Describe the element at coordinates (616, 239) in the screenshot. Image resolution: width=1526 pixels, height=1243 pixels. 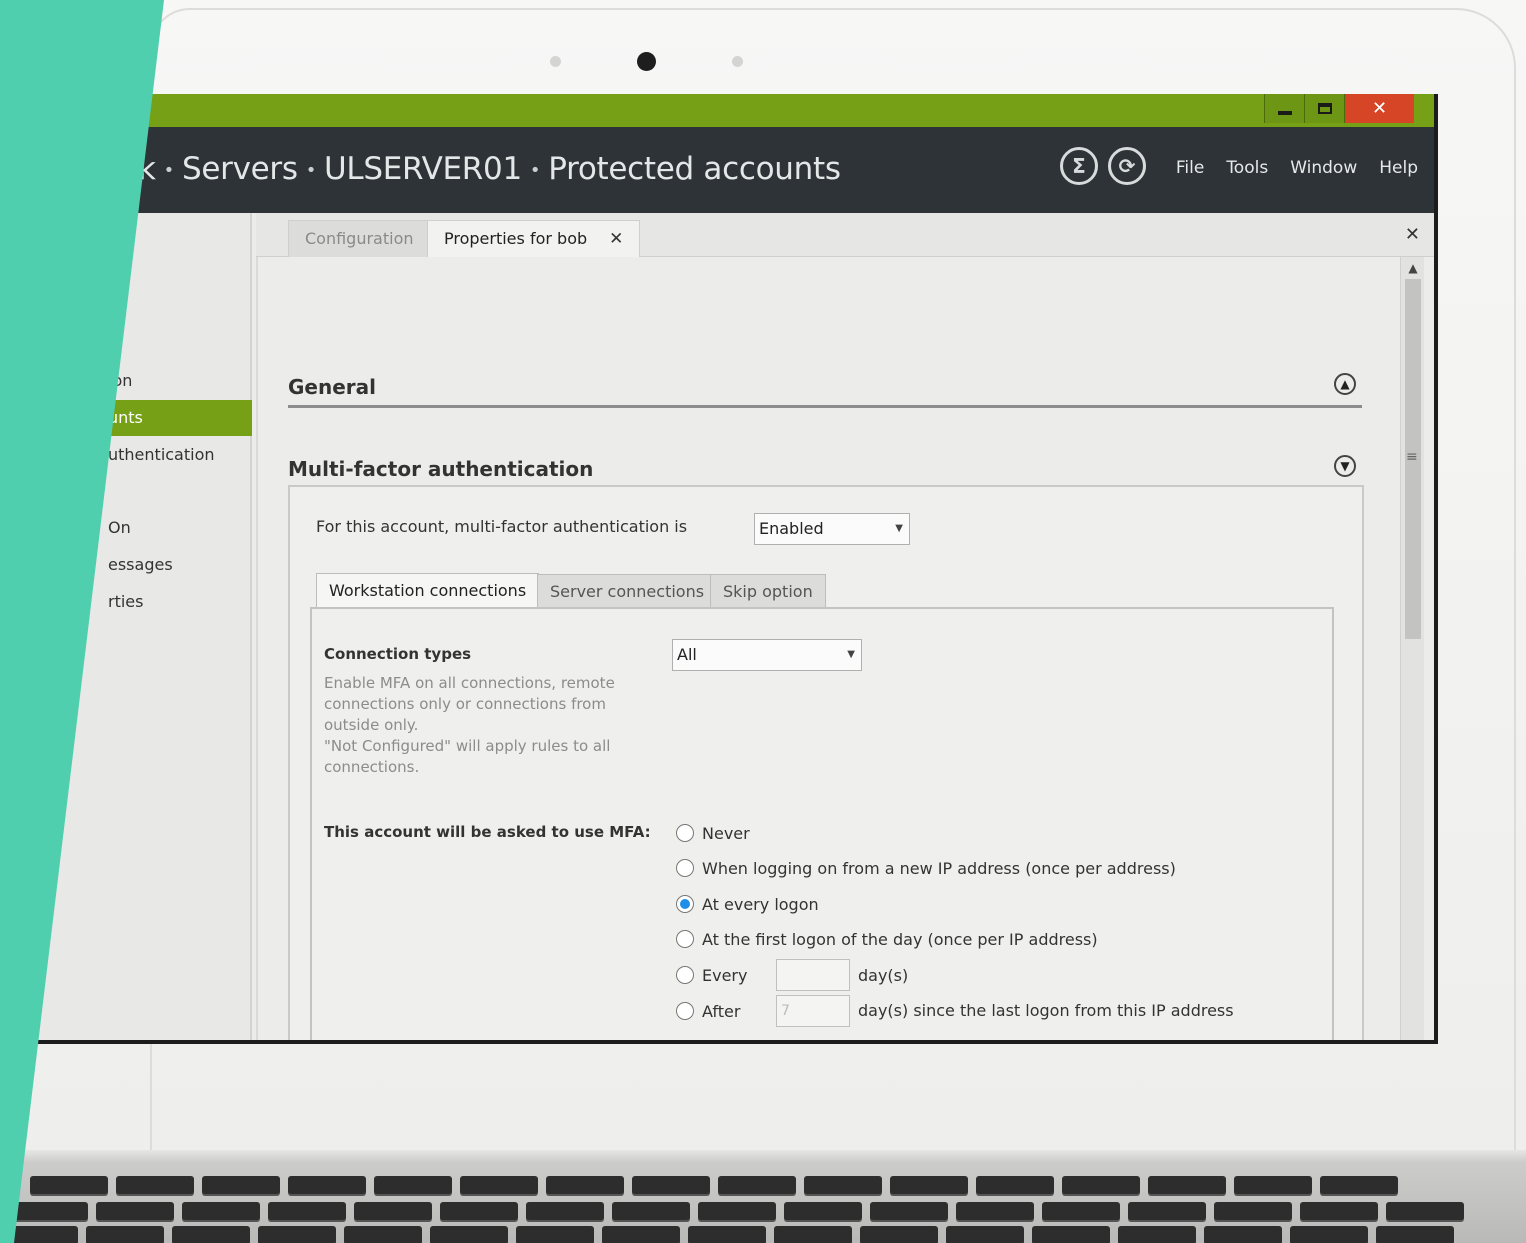
I see `close-tab-icon: ✕` at that location.